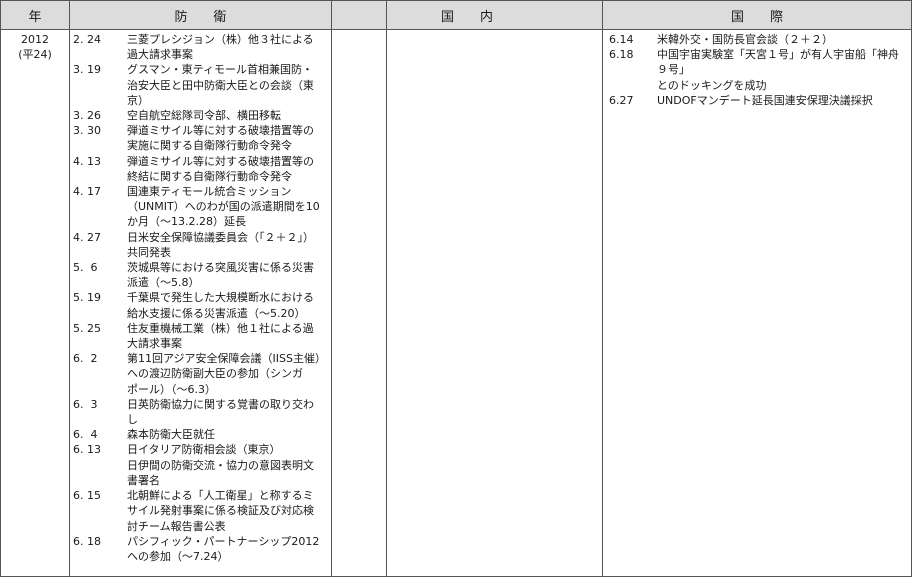 This screenshot has width=912, height=577. I want to click on list-item: 6. 3 日英防衛協力に関する覚書の取り交わ し, so click(202, 412).